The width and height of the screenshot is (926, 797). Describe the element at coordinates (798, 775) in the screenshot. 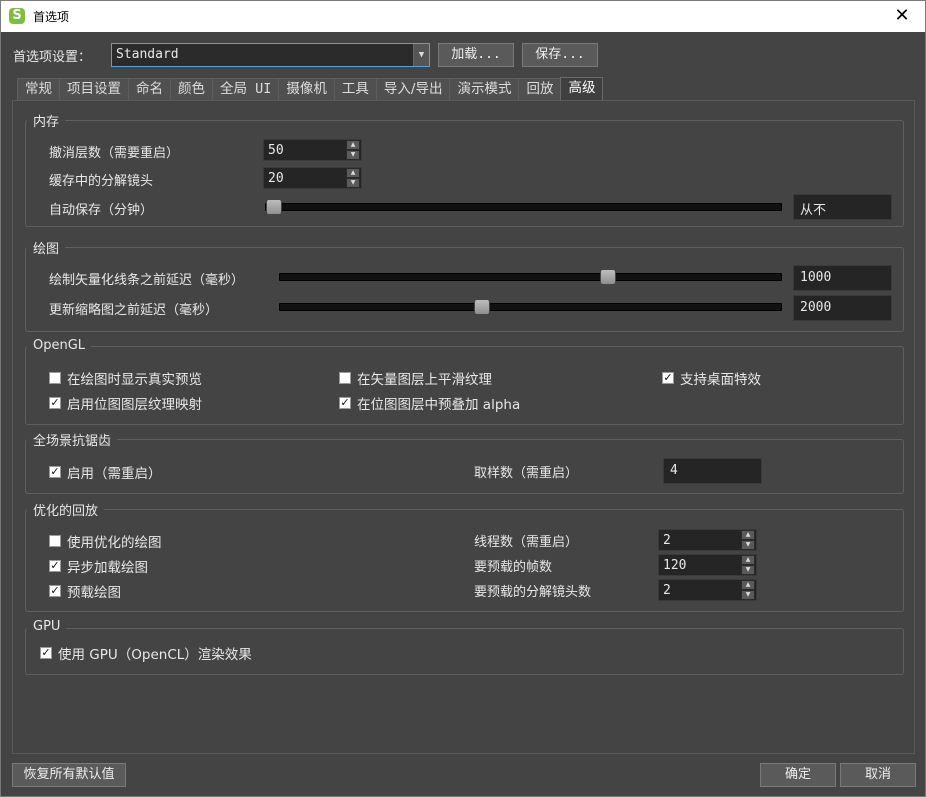

I see `ok-button: 确定` at that location.